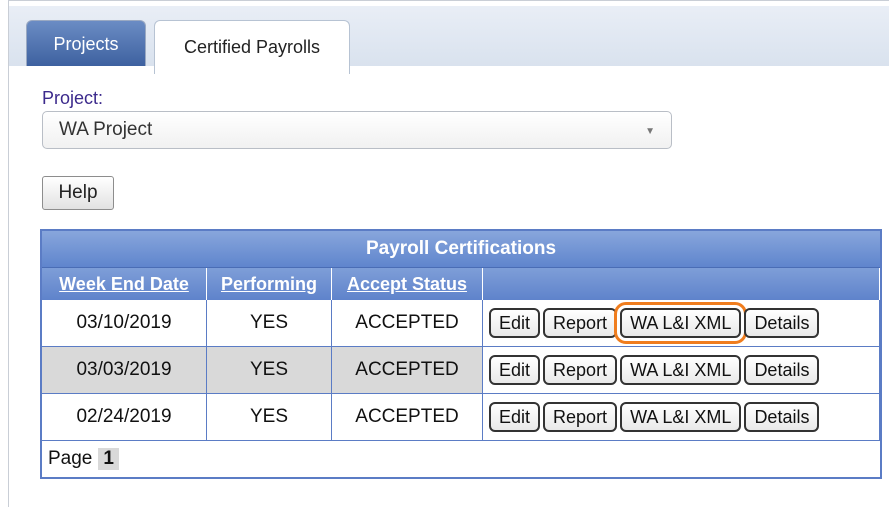  What do you see at coordinates (124, 417) in the screenshot?
I see `cell-week-end-date: 02/24/2019` at bounding box center [124, 417].